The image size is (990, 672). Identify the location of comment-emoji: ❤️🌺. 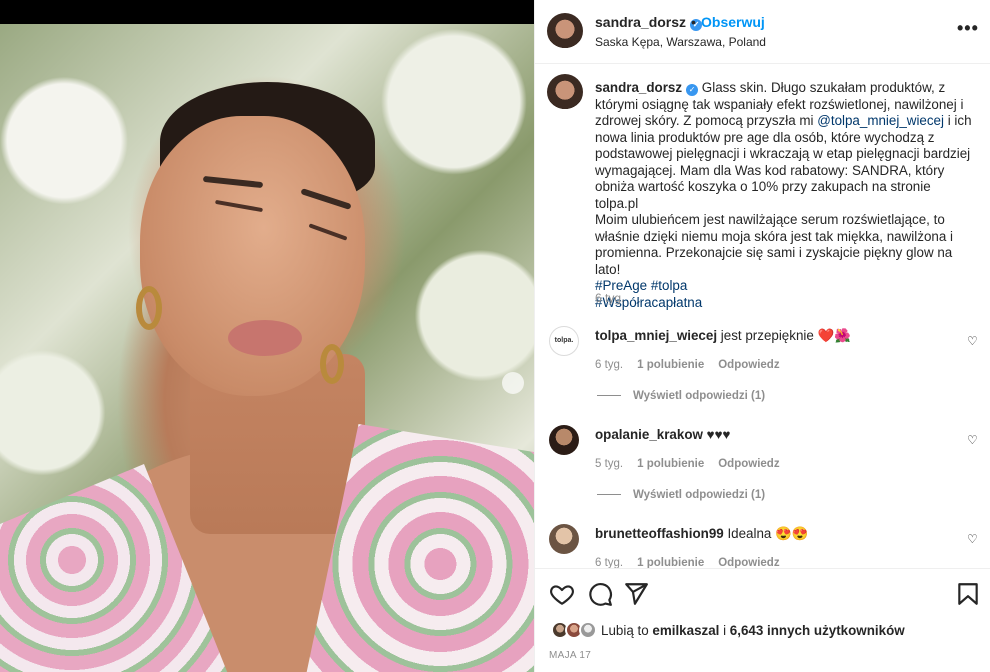
(834, 335).